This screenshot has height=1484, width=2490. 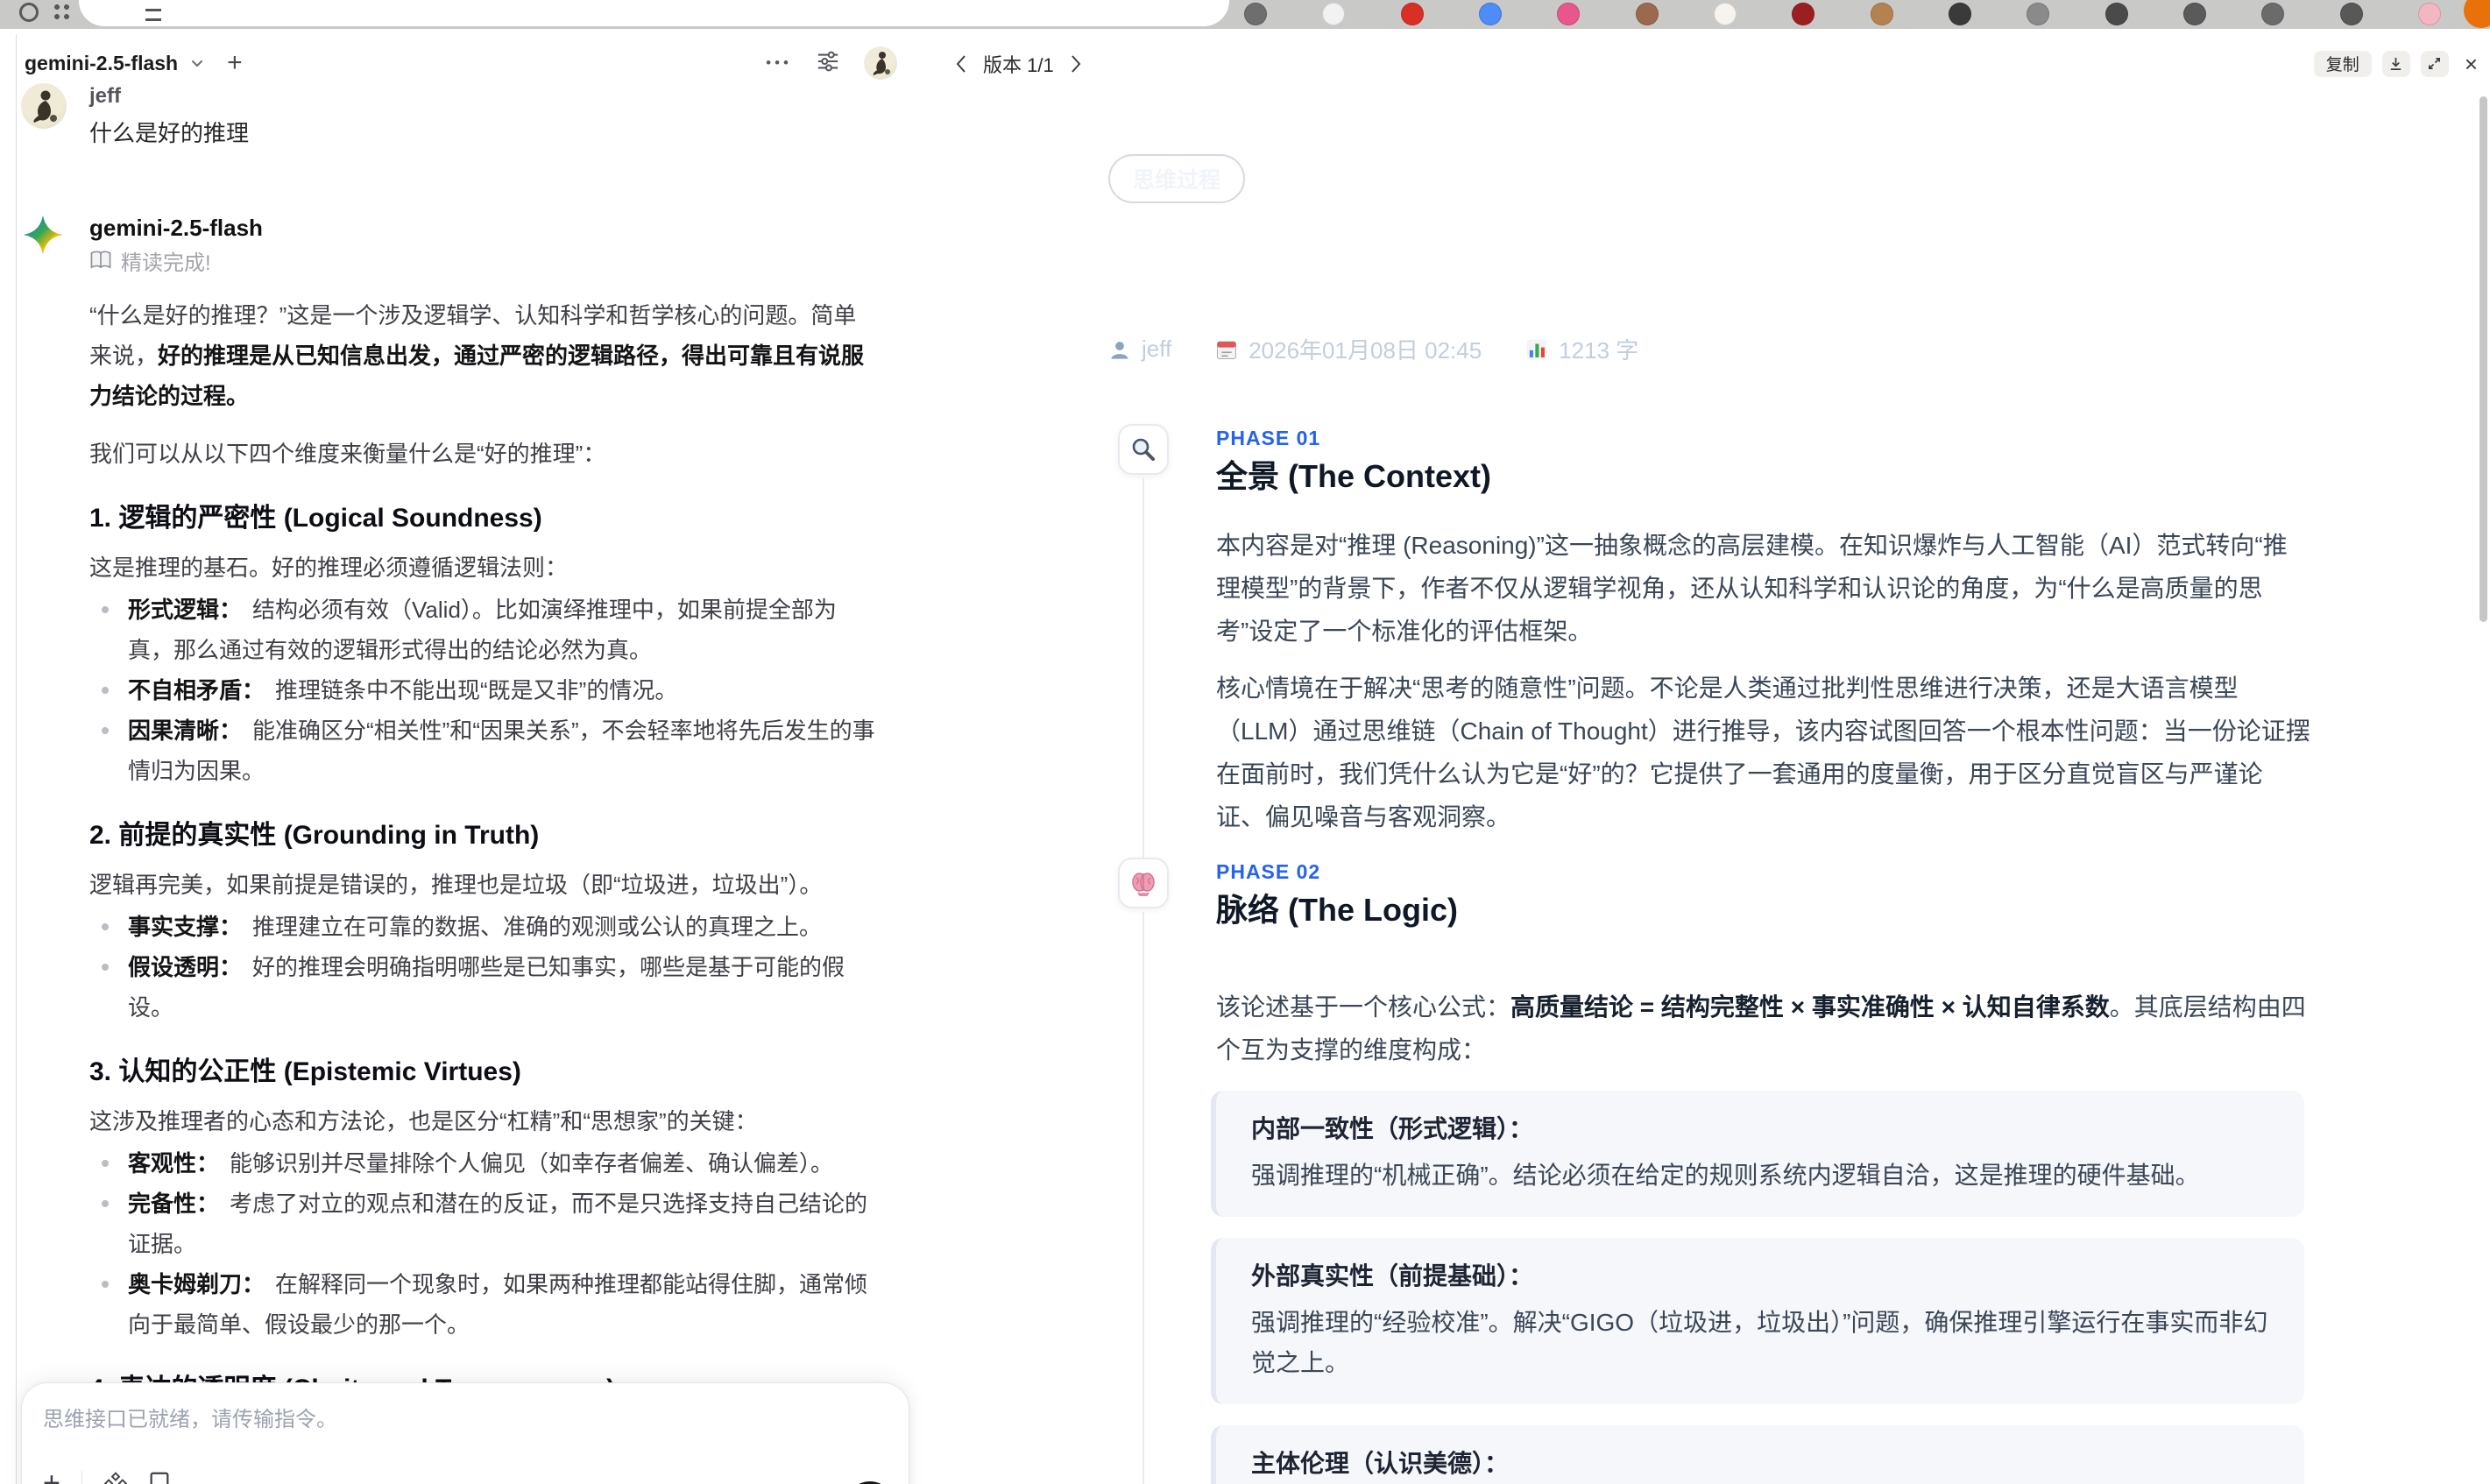 I want to click on browser-toolbar, so click(x=1245, y=14).